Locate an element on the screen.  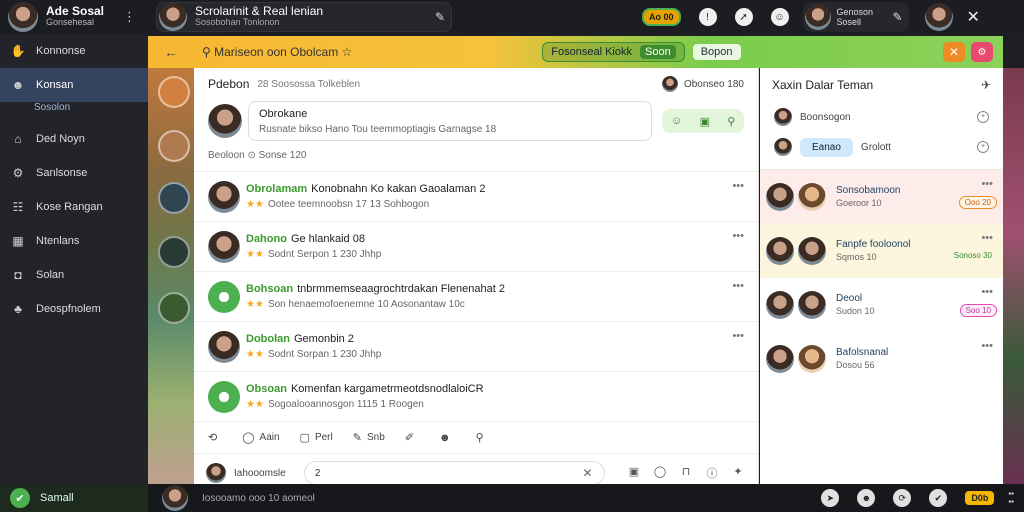
post-author: Obrolamam is located at coordinates (276, 189).